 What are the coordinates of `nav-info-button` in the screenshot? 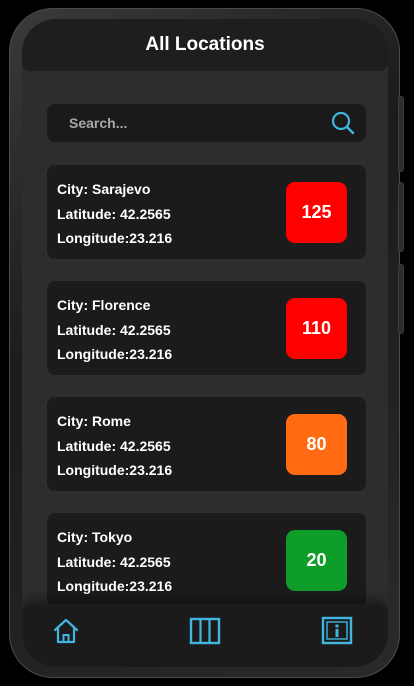 It's located at (337, 633).